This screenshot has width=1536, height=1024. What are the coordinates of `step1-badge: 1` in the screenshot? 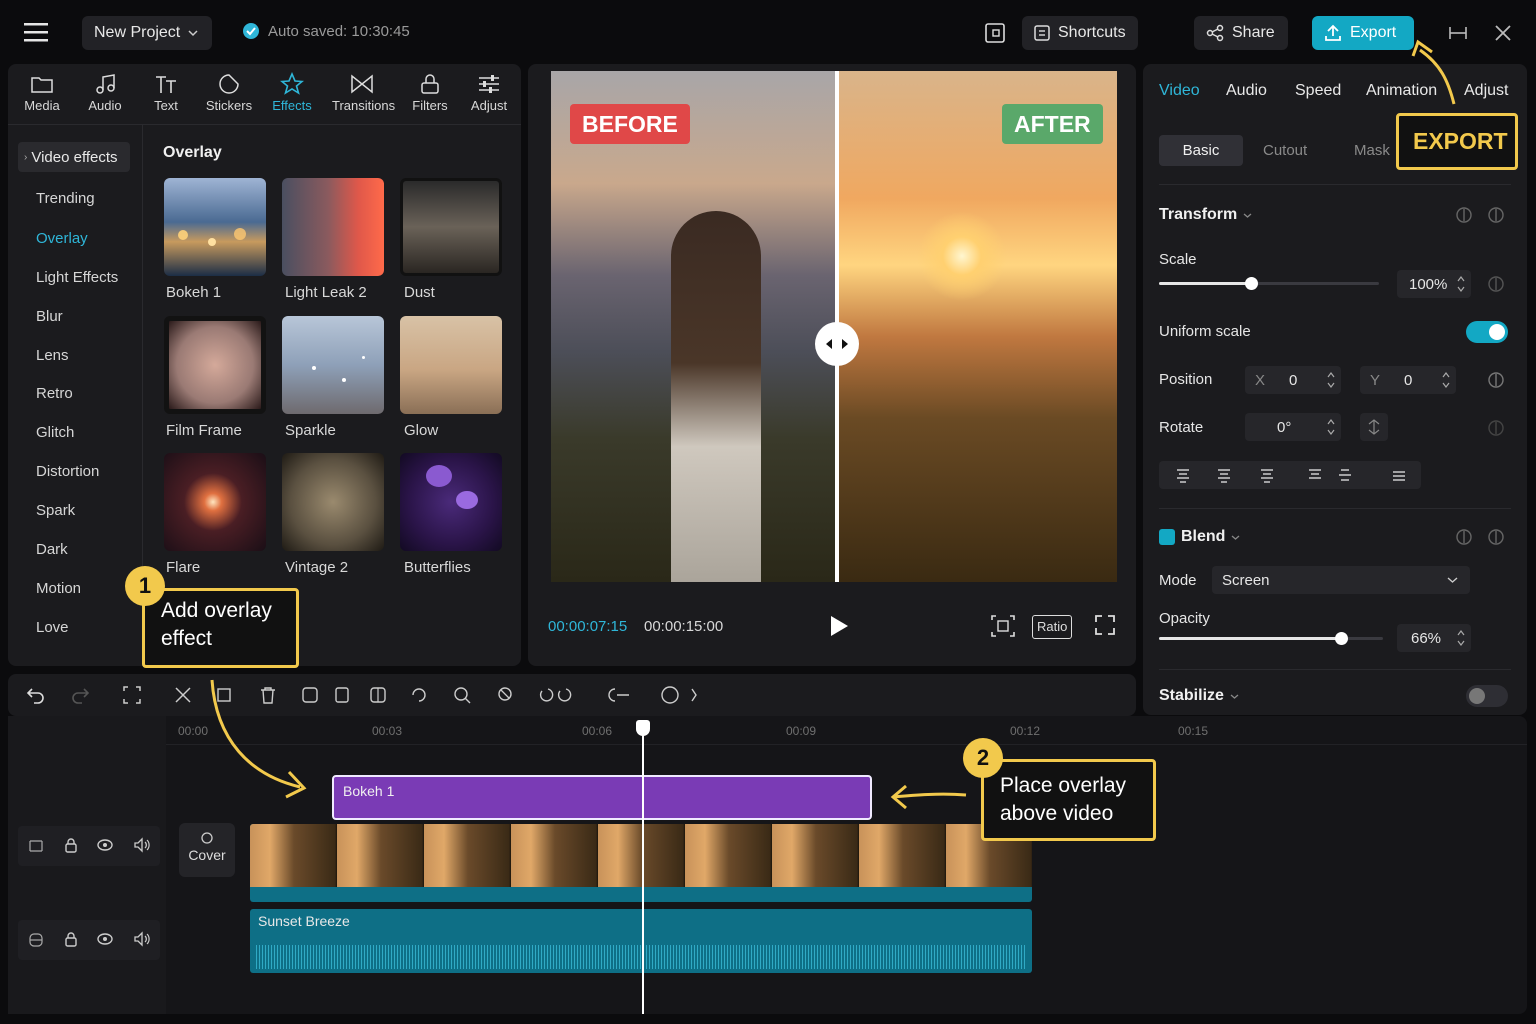 It's located at (145, 586).